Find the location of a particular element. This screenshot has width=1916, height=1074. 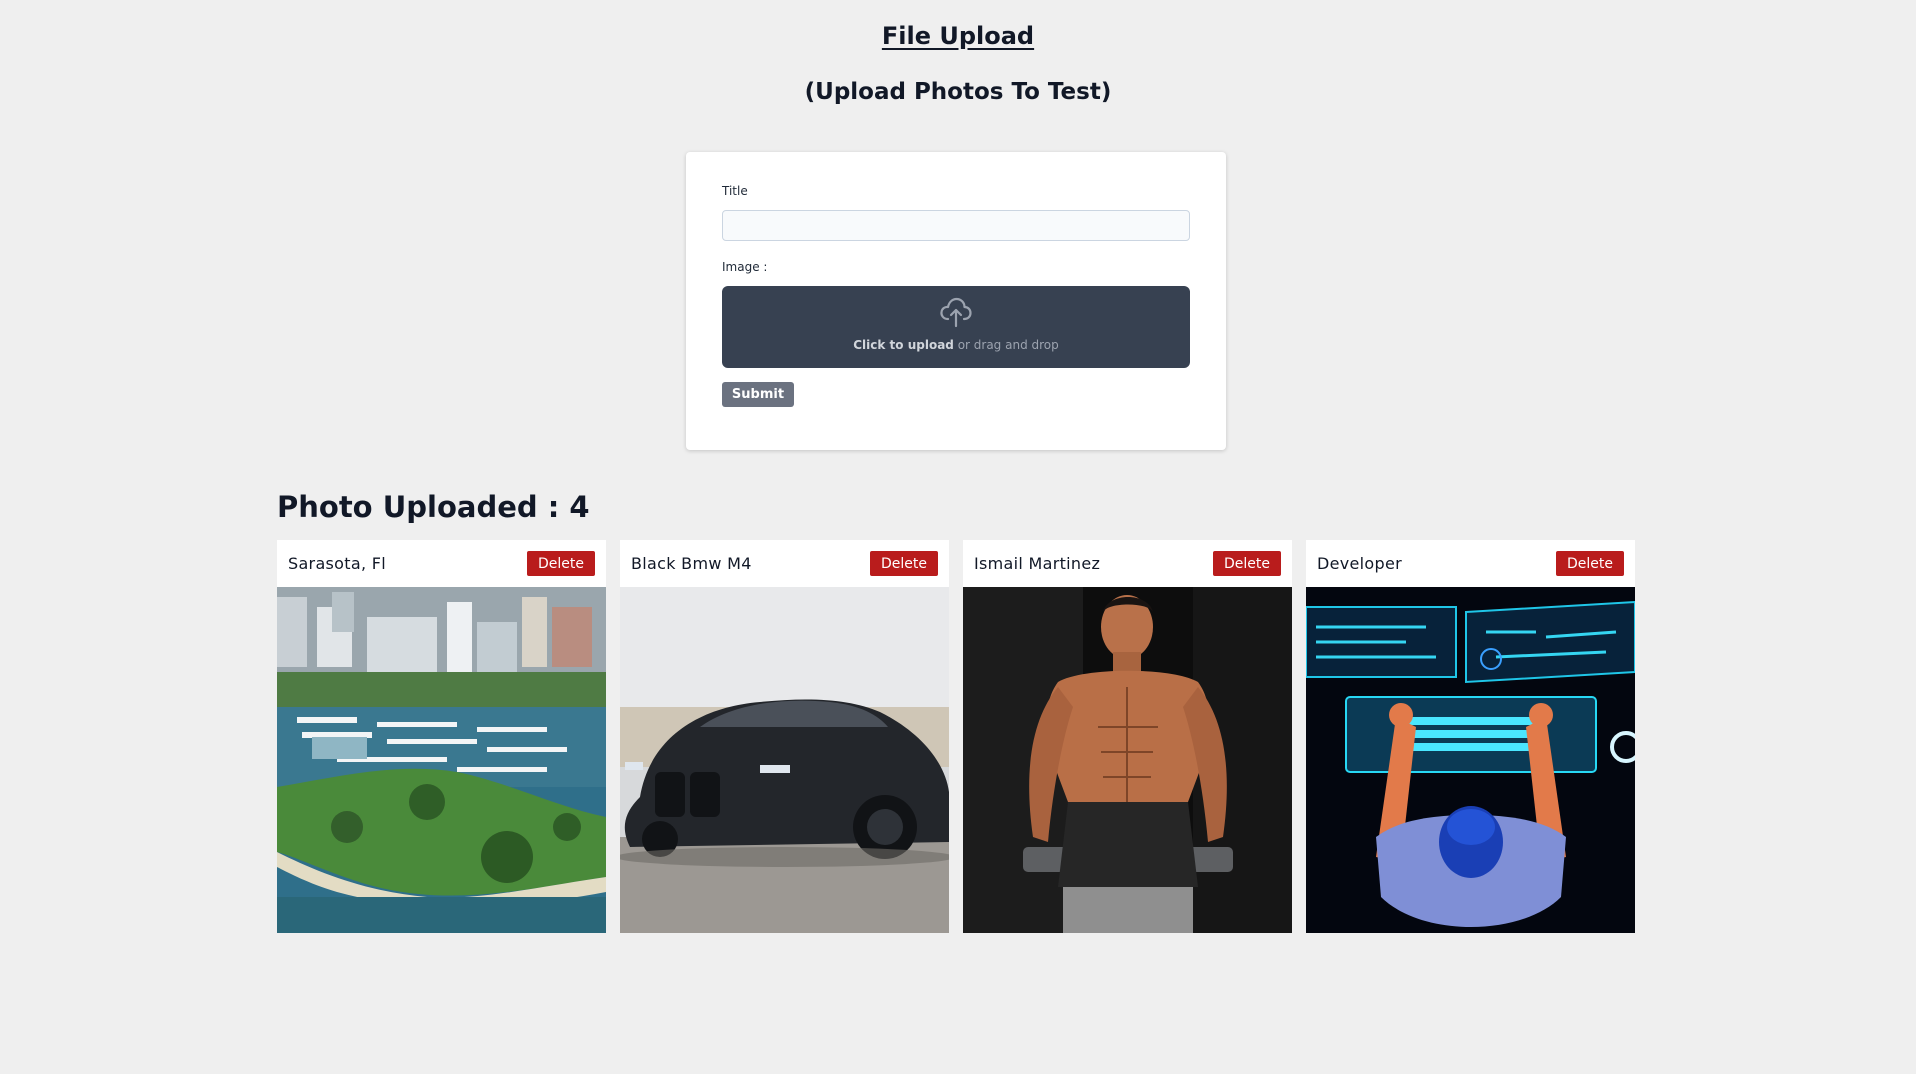

title-input is located at coordinates (956, 225).